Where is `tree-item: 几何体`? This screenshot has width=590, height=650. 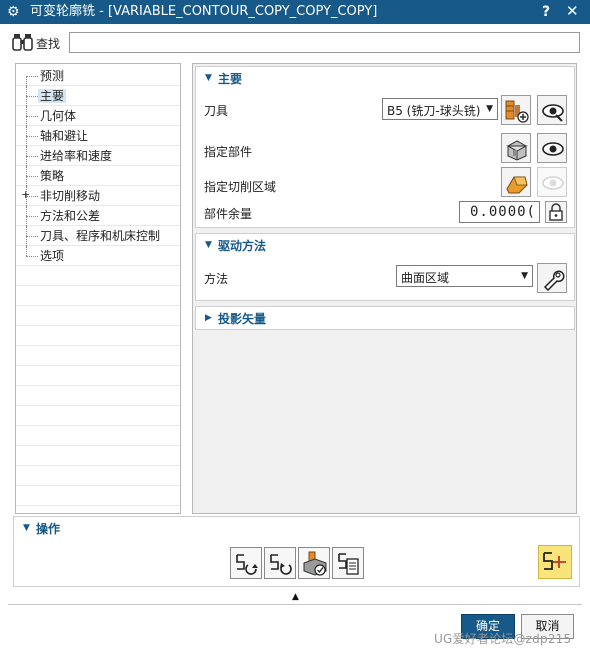
tree-item: 几何体 is located at coordinates (98, 116).